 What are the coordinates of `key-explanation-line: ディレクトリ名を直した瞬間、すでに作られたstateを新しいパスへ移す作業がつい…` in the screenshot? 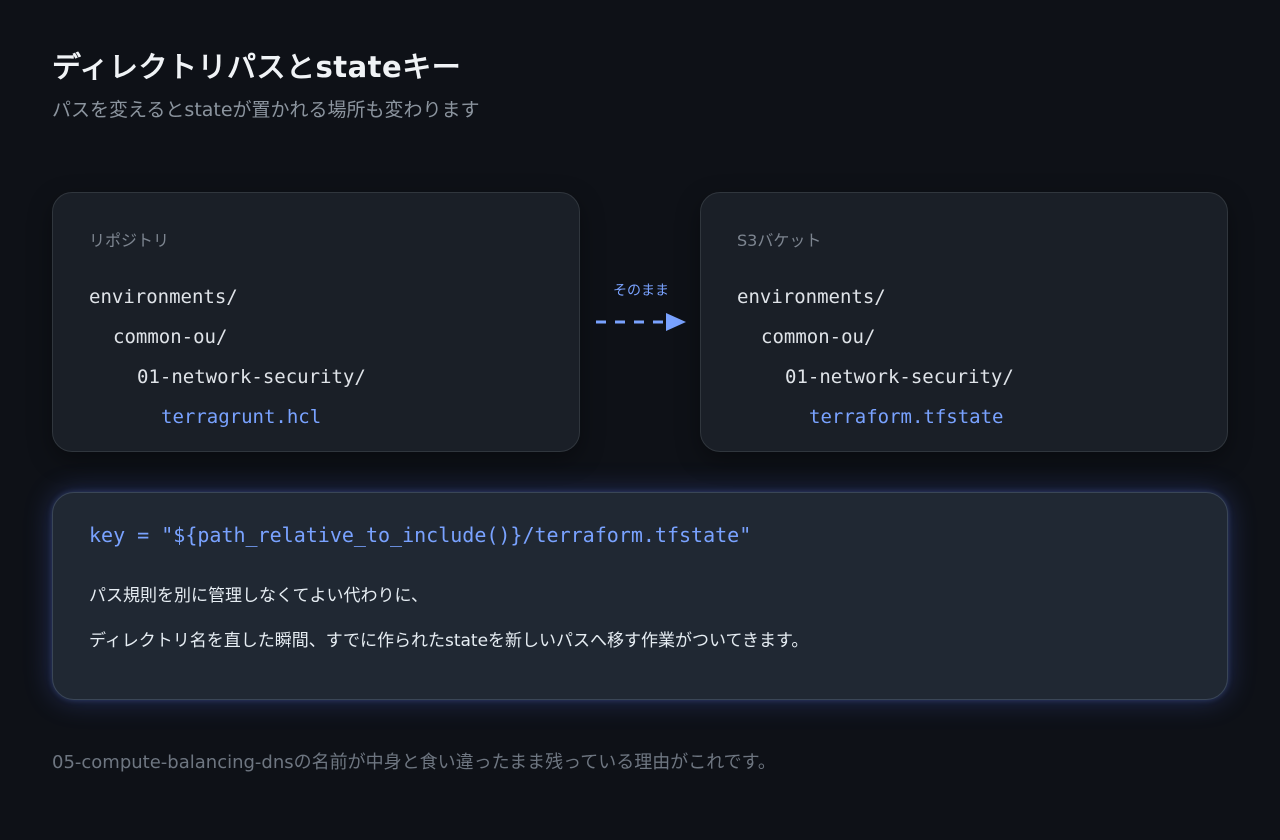 It's located at (449, 641).